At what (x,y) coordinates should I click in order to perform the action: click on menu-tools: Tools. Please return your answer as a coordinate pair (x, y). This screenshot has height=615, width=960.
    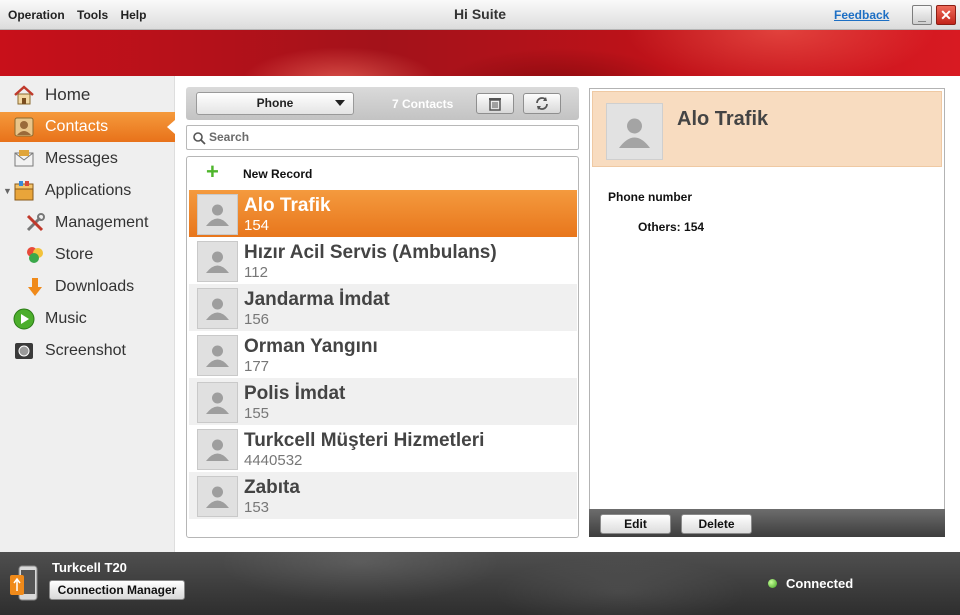
    Looking at the image, I should click on (92, 15).